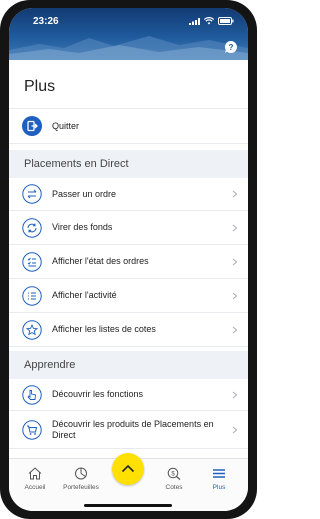 This screenshot has width=320, height=519. What do you see at coordinates (32, 194) in the screenshot?
I see `swap-arrows-icon` at bounding box center [32, 194].